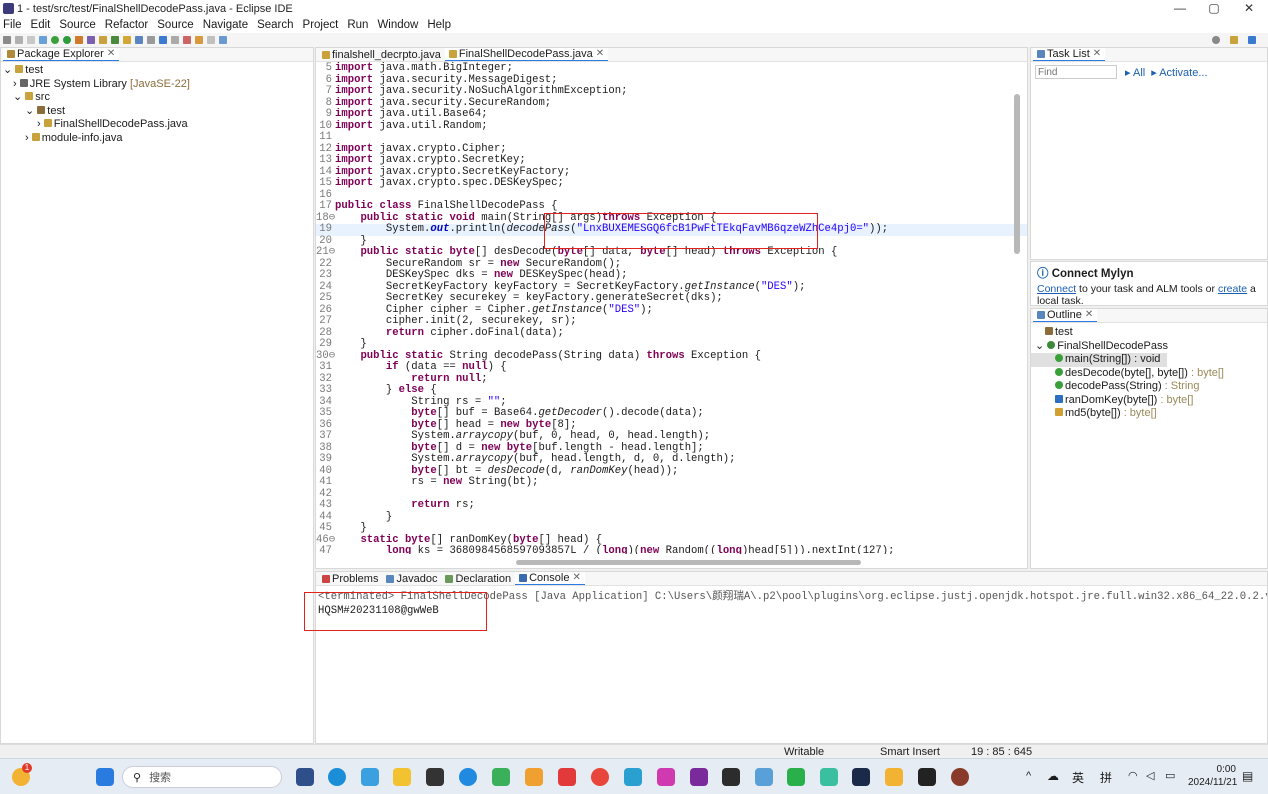 Image resolution: width=1268 pixels, height=794 pixels. Describe the element at coordinates (1149, 374) in the screenshot. I see `outline-item-desdecode: desDecode(byte[], byte[]) : byte[]` at that location.